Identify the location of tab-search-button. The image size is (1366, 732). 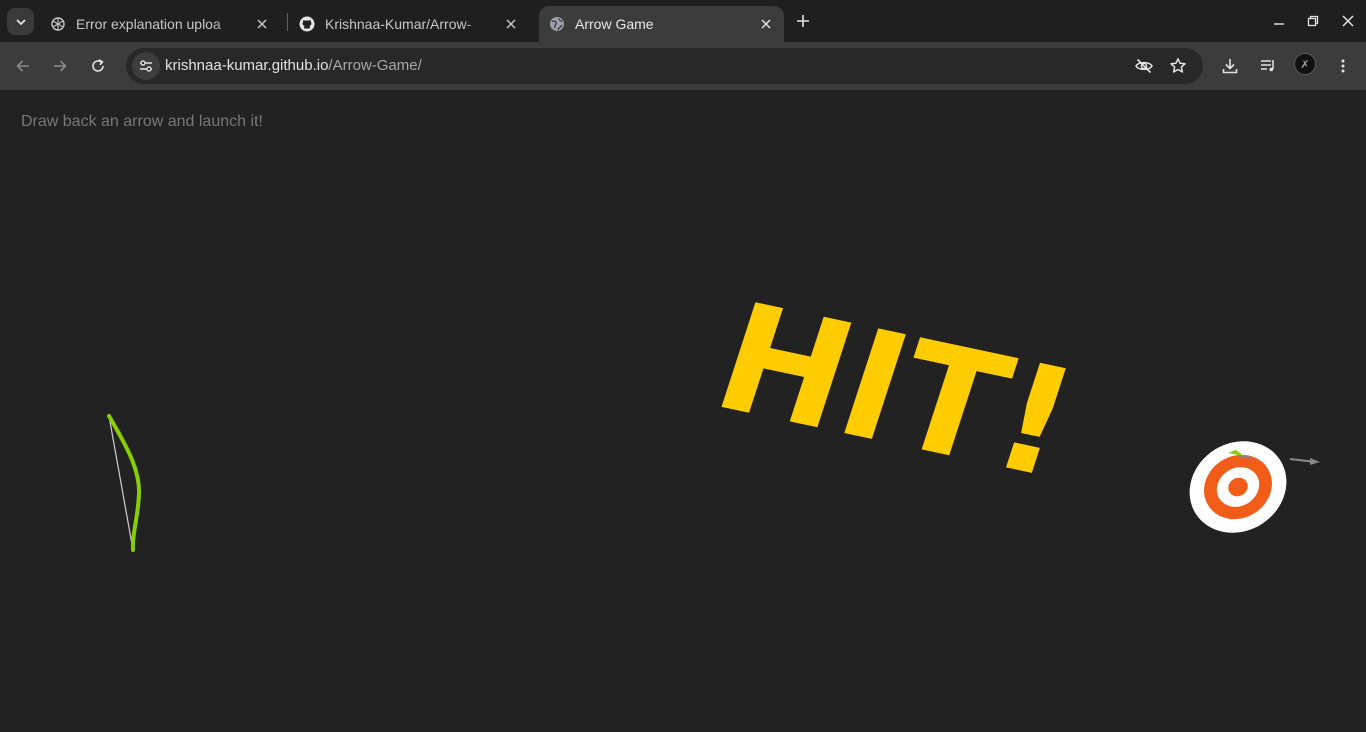
(20, 21).